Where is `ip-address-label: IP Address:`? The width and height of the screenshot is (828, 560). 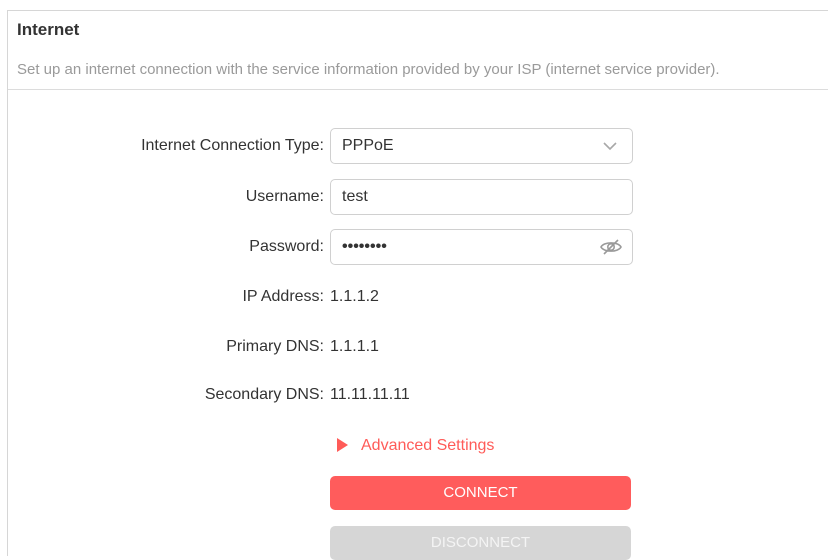
ip-address-label: IP Address: is located at coordinates (283, 296).